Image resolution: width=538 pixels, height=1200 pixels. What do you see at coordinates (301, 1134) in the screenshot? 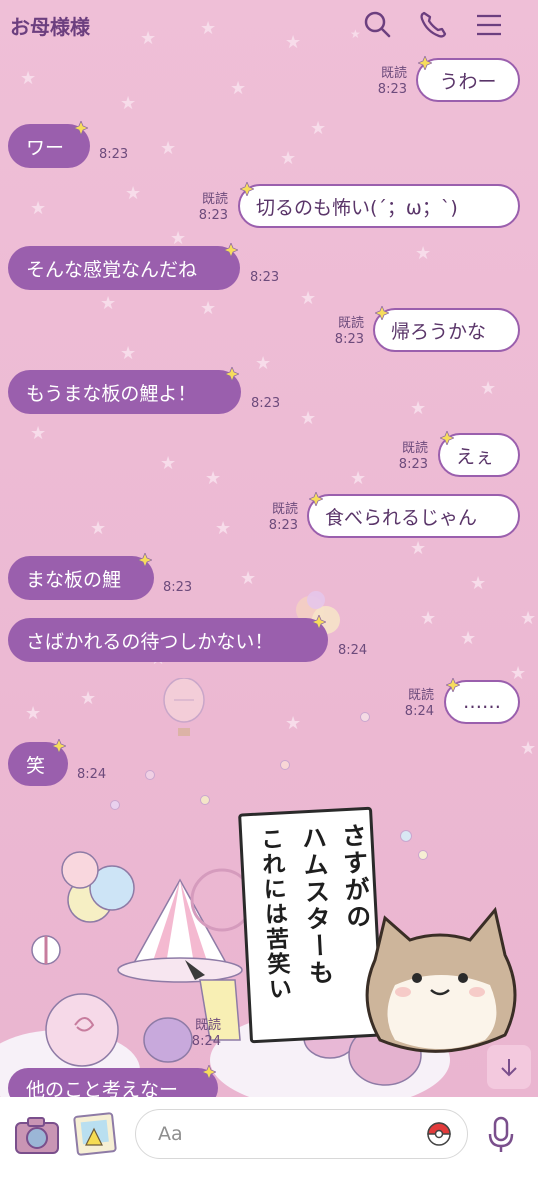
I see `message-input: Aa` at bounding box center [301, 1134].